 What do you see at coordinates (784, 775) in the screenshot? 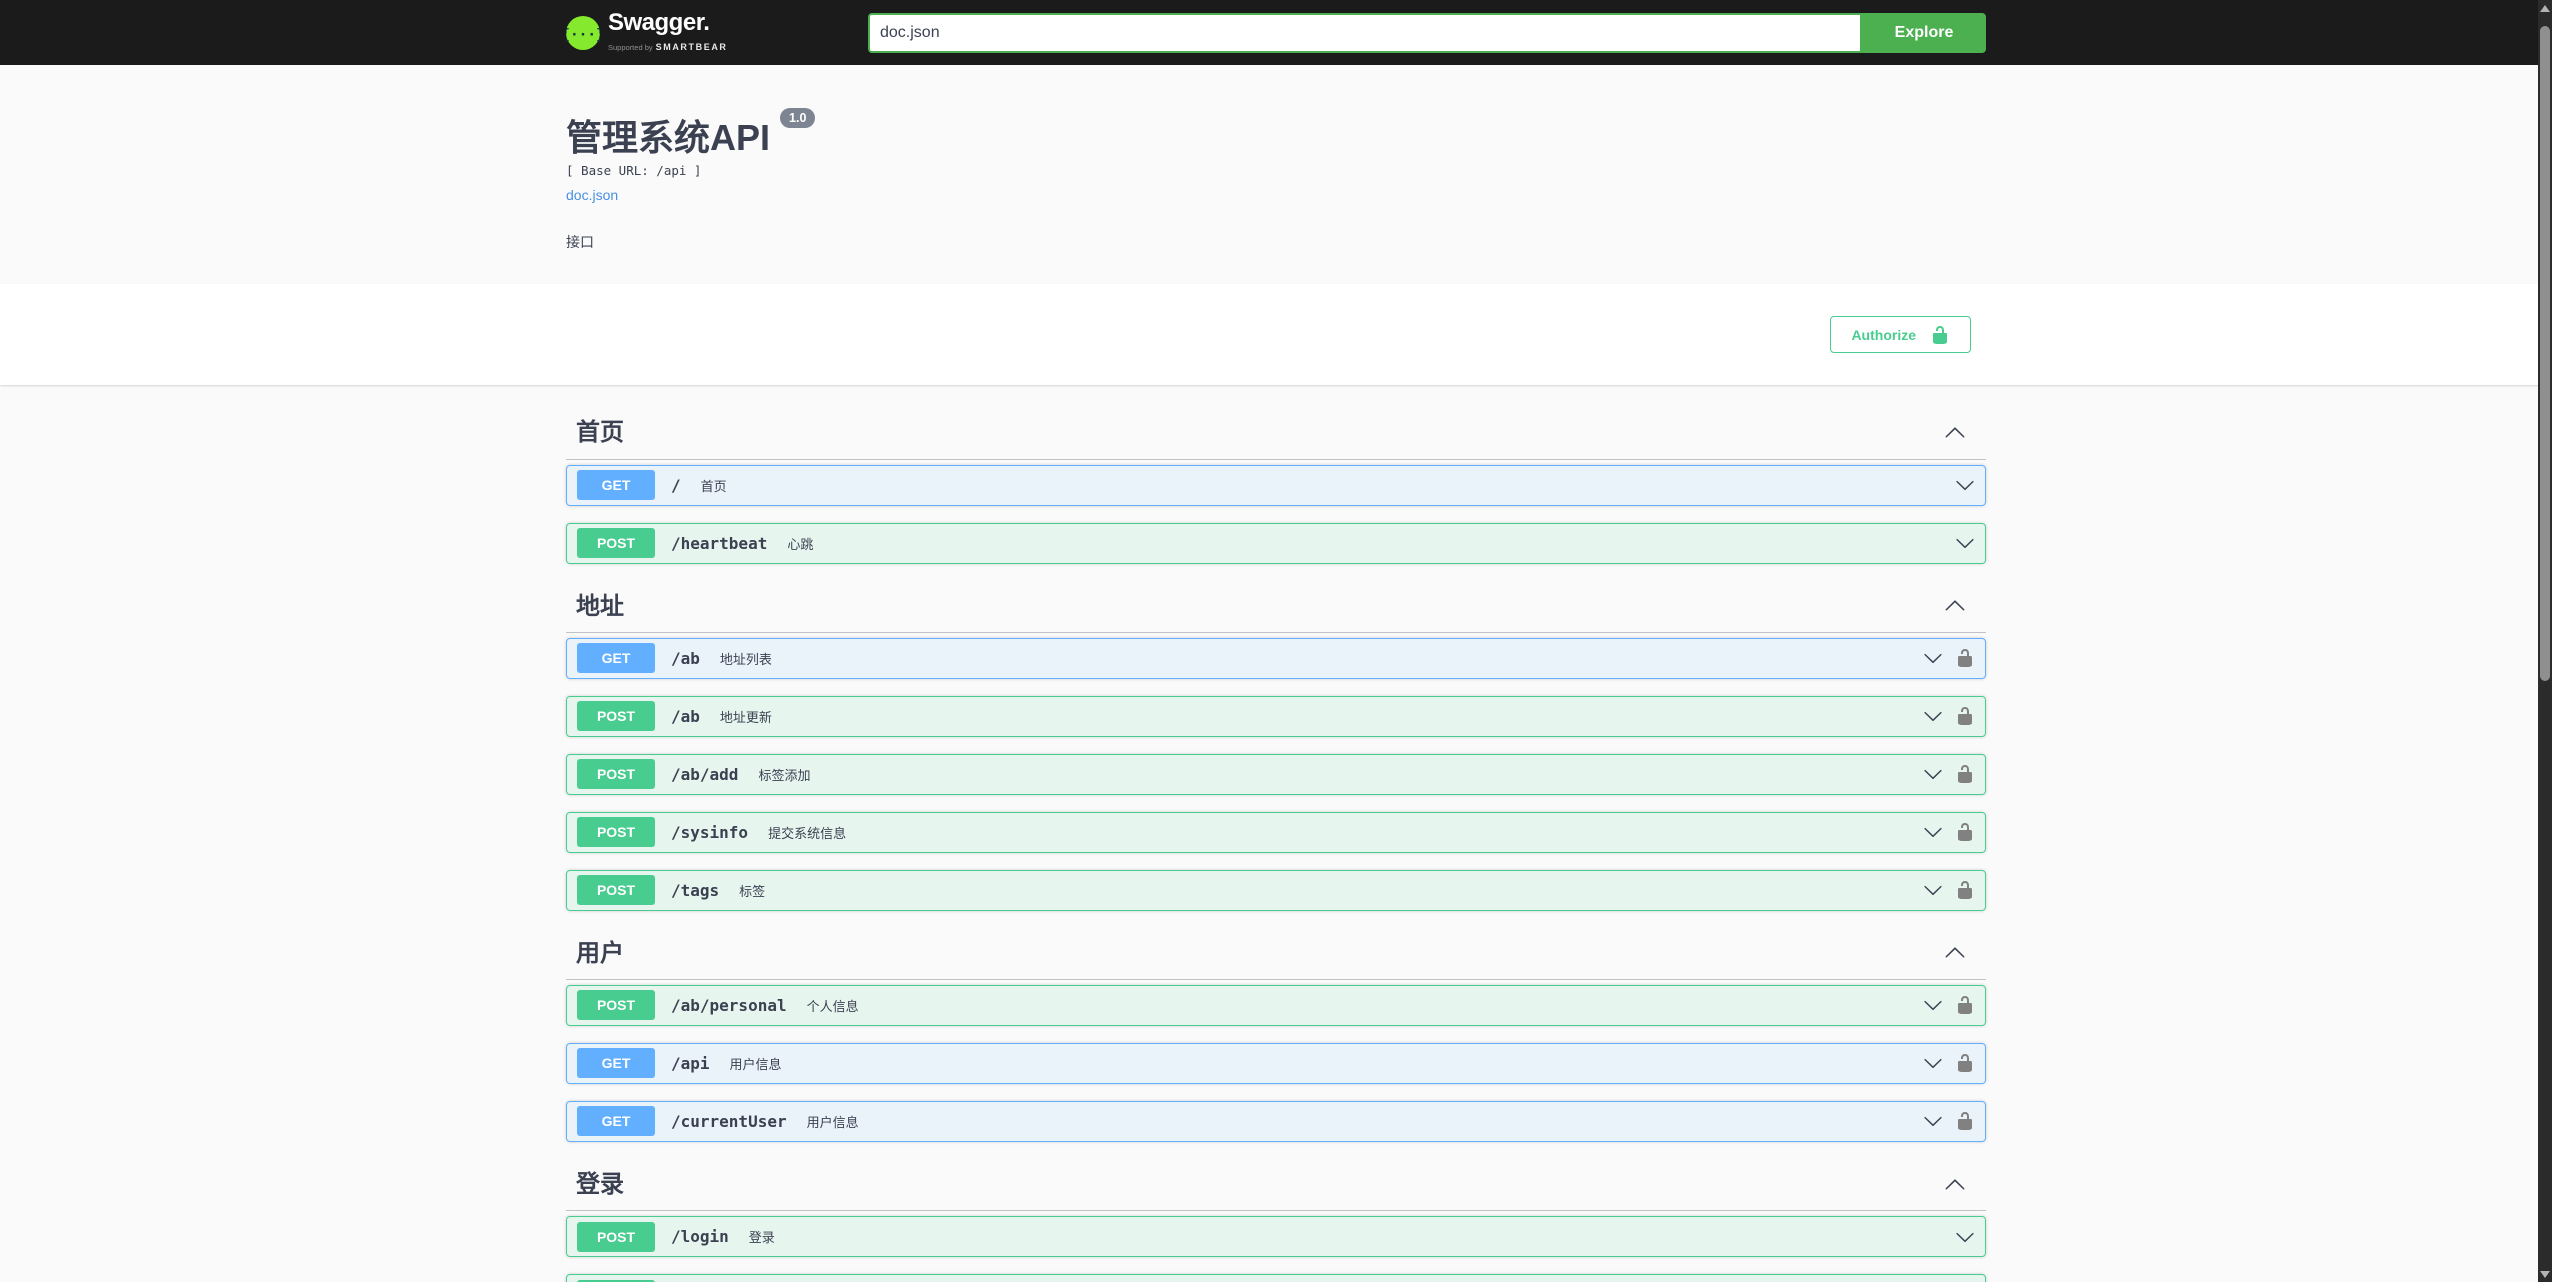
I see `op-summary: 标签添加` at bounding box center [784, 775].